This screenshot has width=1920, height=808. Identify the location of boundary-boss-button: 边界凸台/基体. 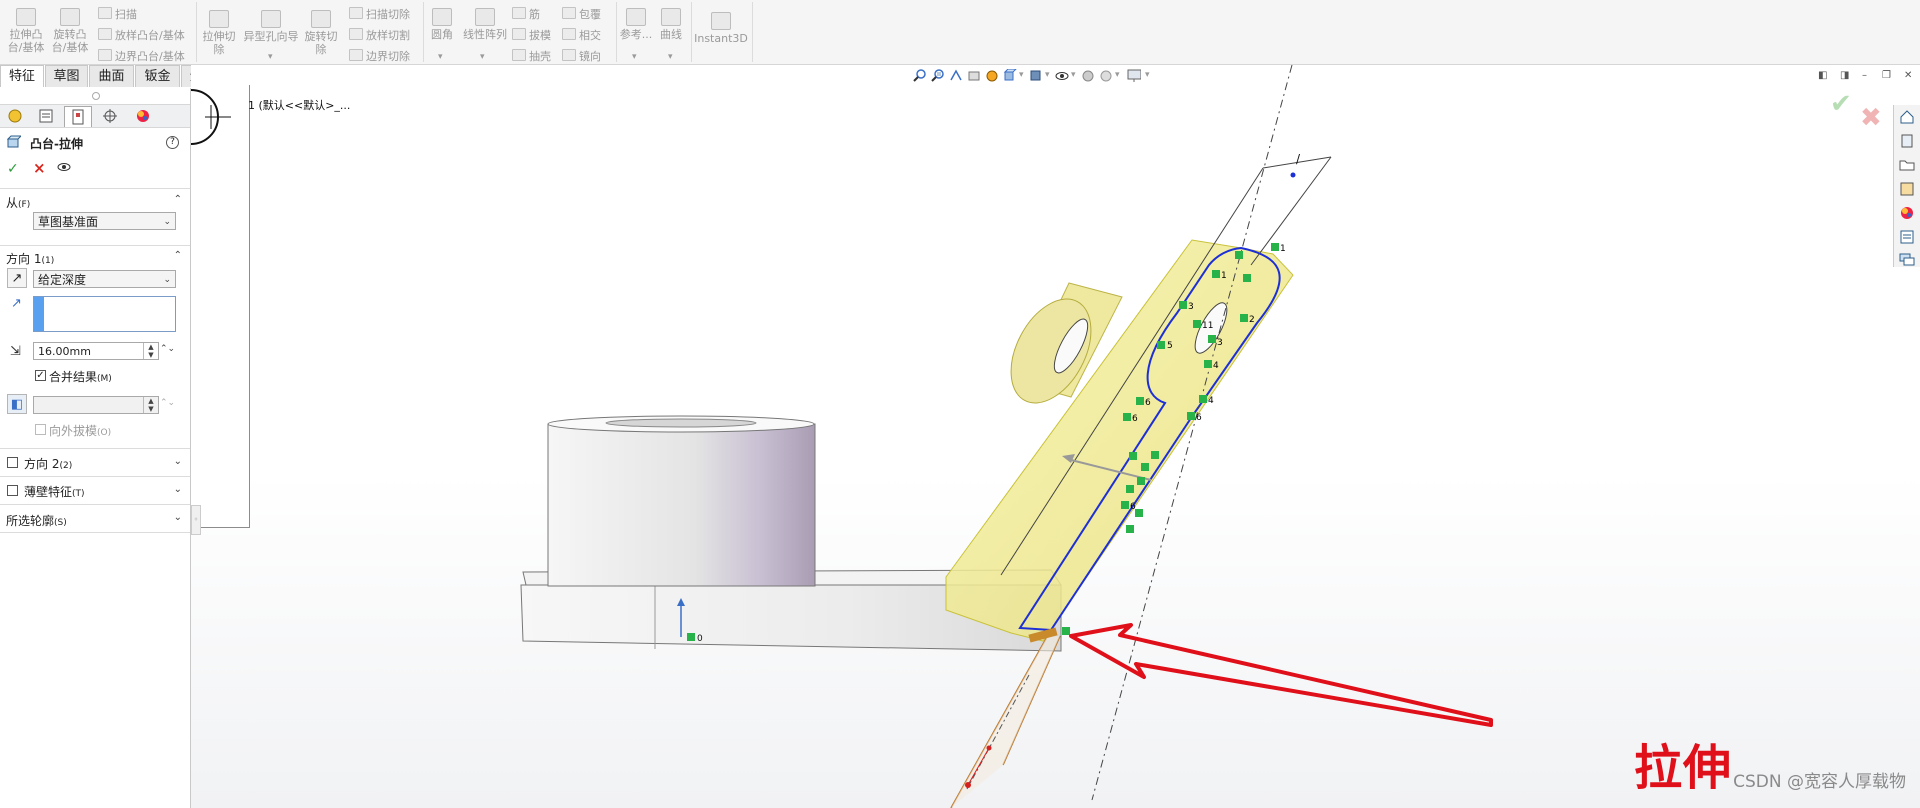
(141, 56).